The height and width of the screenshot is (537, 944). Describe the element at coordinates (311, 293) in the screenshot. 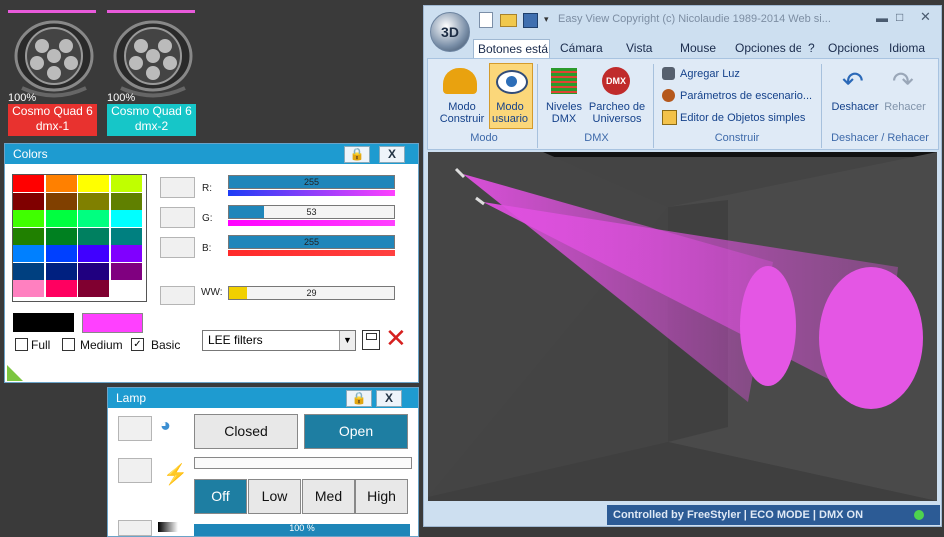

I see `ww-slider: 29` at that location.